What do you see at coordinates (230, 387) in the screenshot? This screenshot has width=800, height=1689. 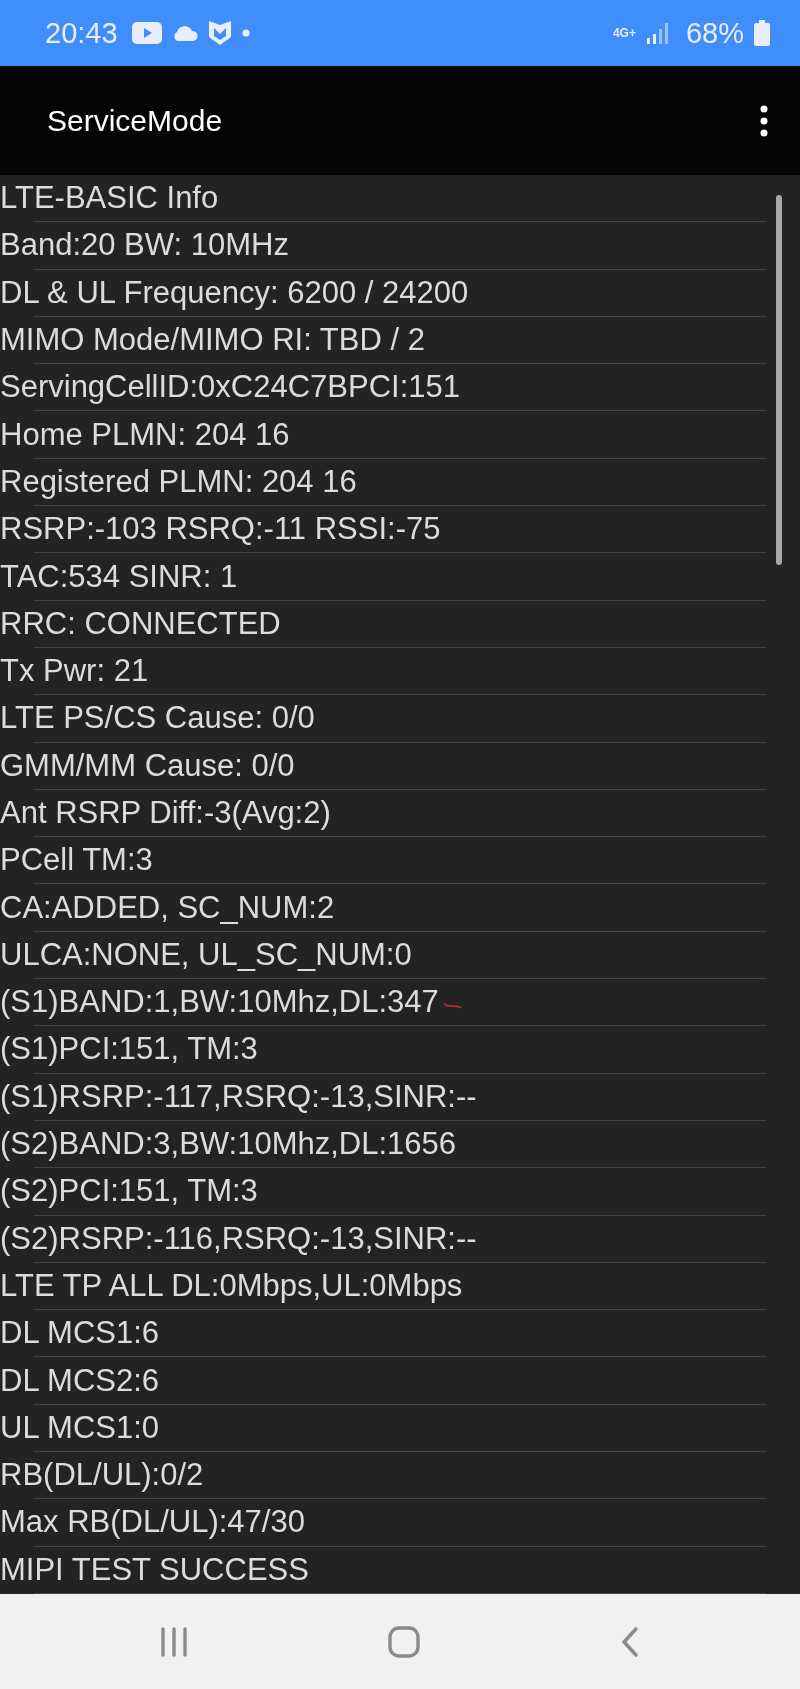 I see `info-line: ServingCellID:0xC24C7BPCI:151` at bounding box center [230, 387].